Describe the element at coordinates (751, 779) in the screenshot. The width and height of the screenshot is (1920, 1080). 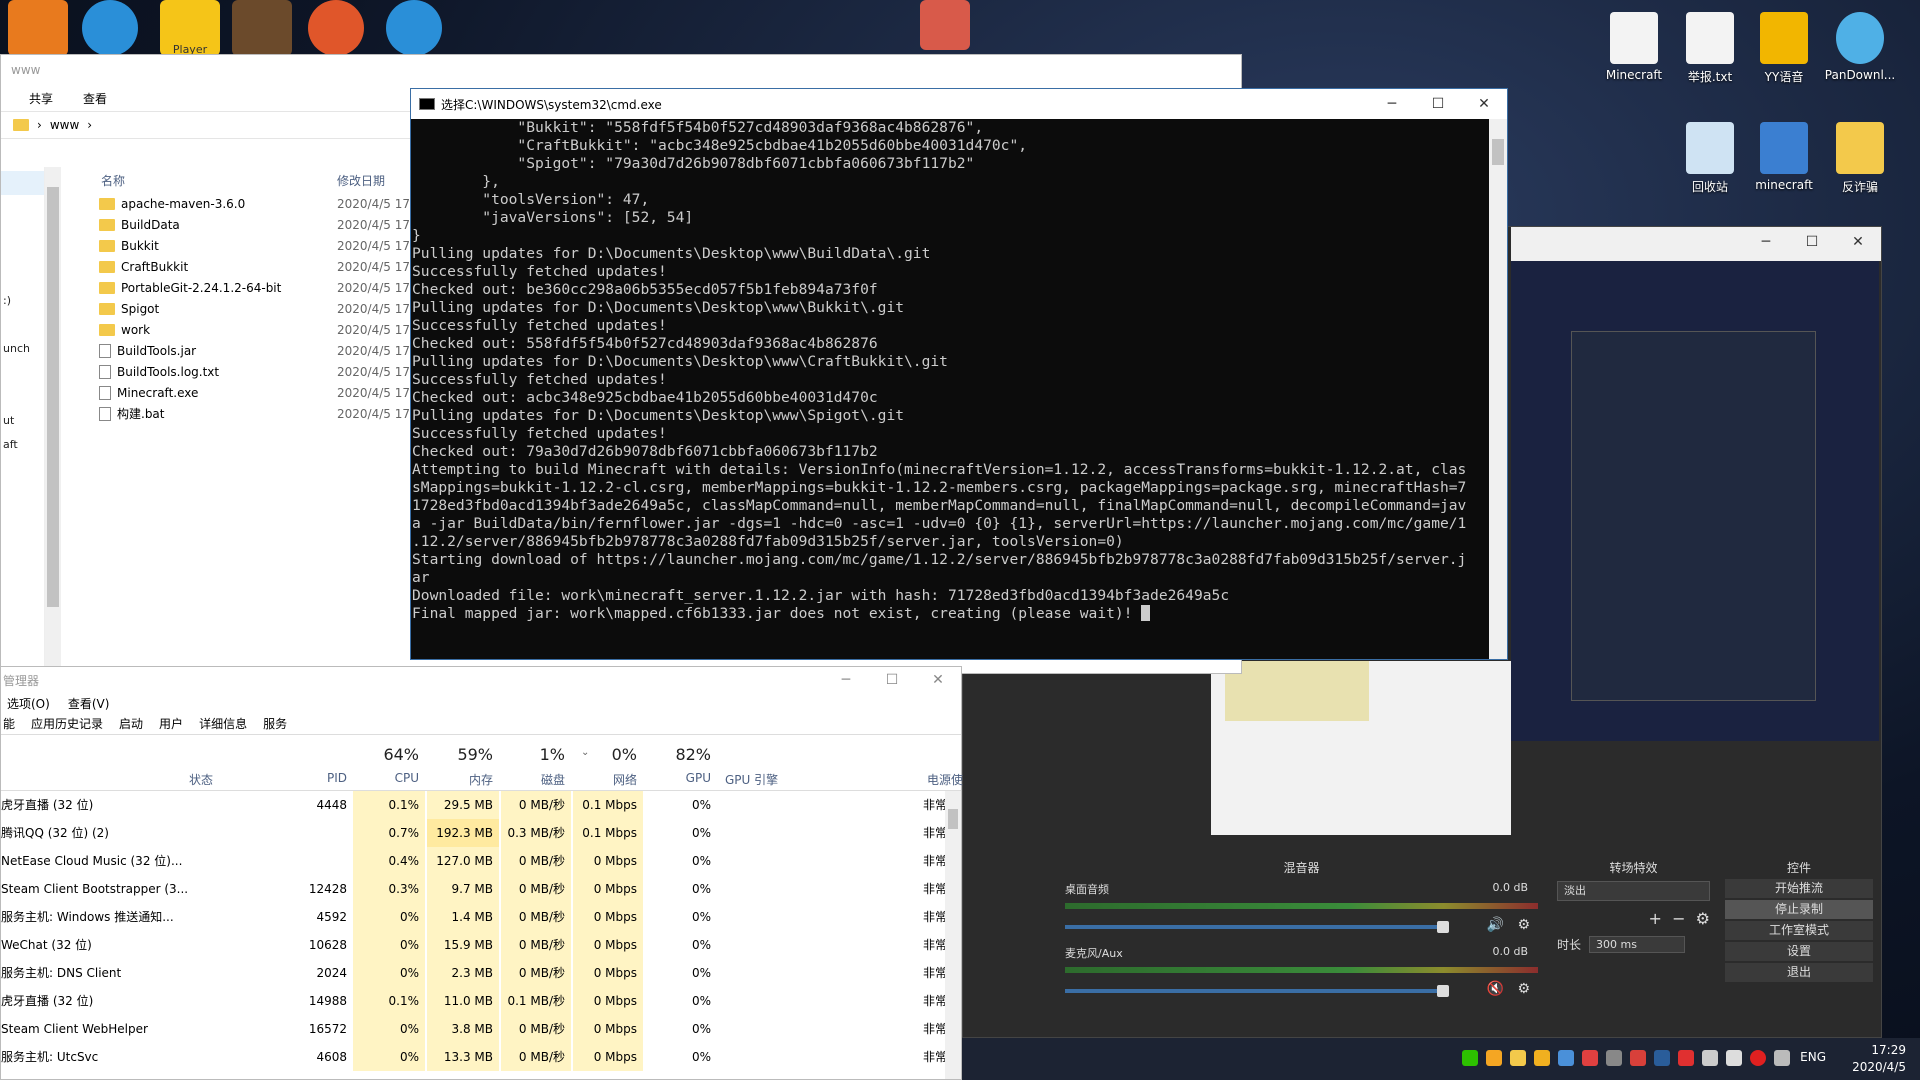
I see `column-header-gpu-engine: GPU 引擎` at that location.